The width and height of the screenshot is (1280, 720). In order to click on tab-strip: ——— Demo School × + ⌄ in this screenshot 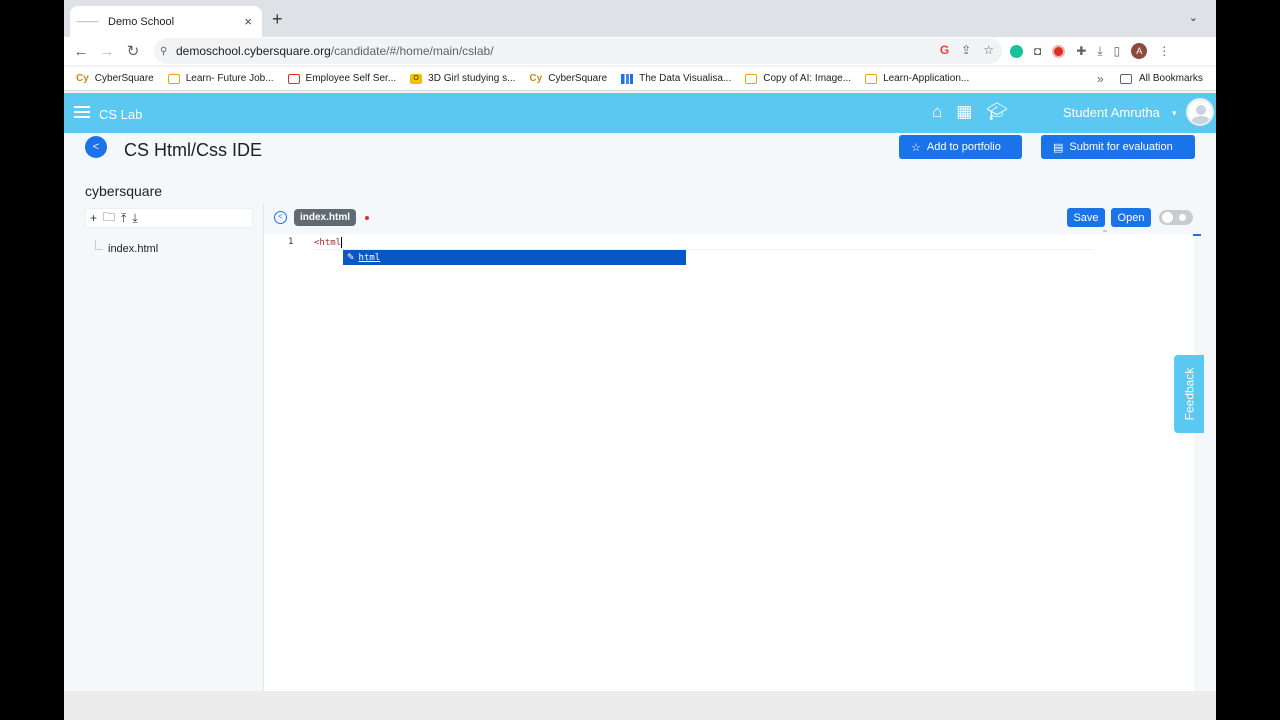, I will do `click(640, 18)`.